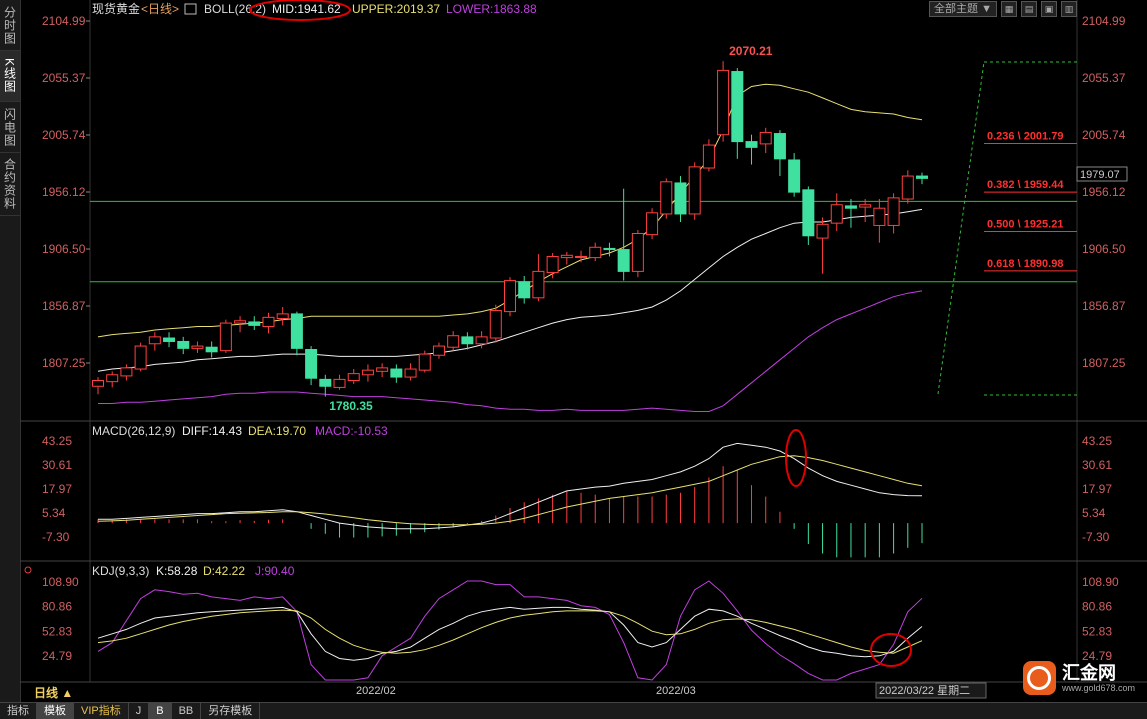  I want to click on kdj-tick-left: 80.86, so click(57, 607).